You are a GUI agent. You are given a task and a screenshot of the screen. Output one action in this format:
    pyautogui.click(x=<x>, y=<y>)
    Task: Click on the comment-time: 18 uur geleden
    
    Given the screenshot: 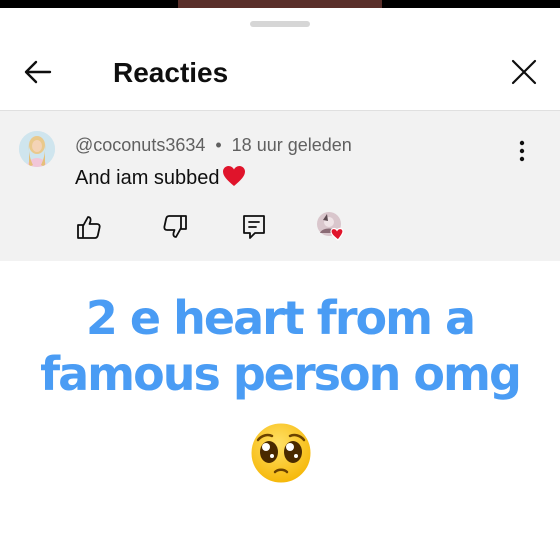 What is the action you would take?
    pyautogui.click(x=291, y=145)
    